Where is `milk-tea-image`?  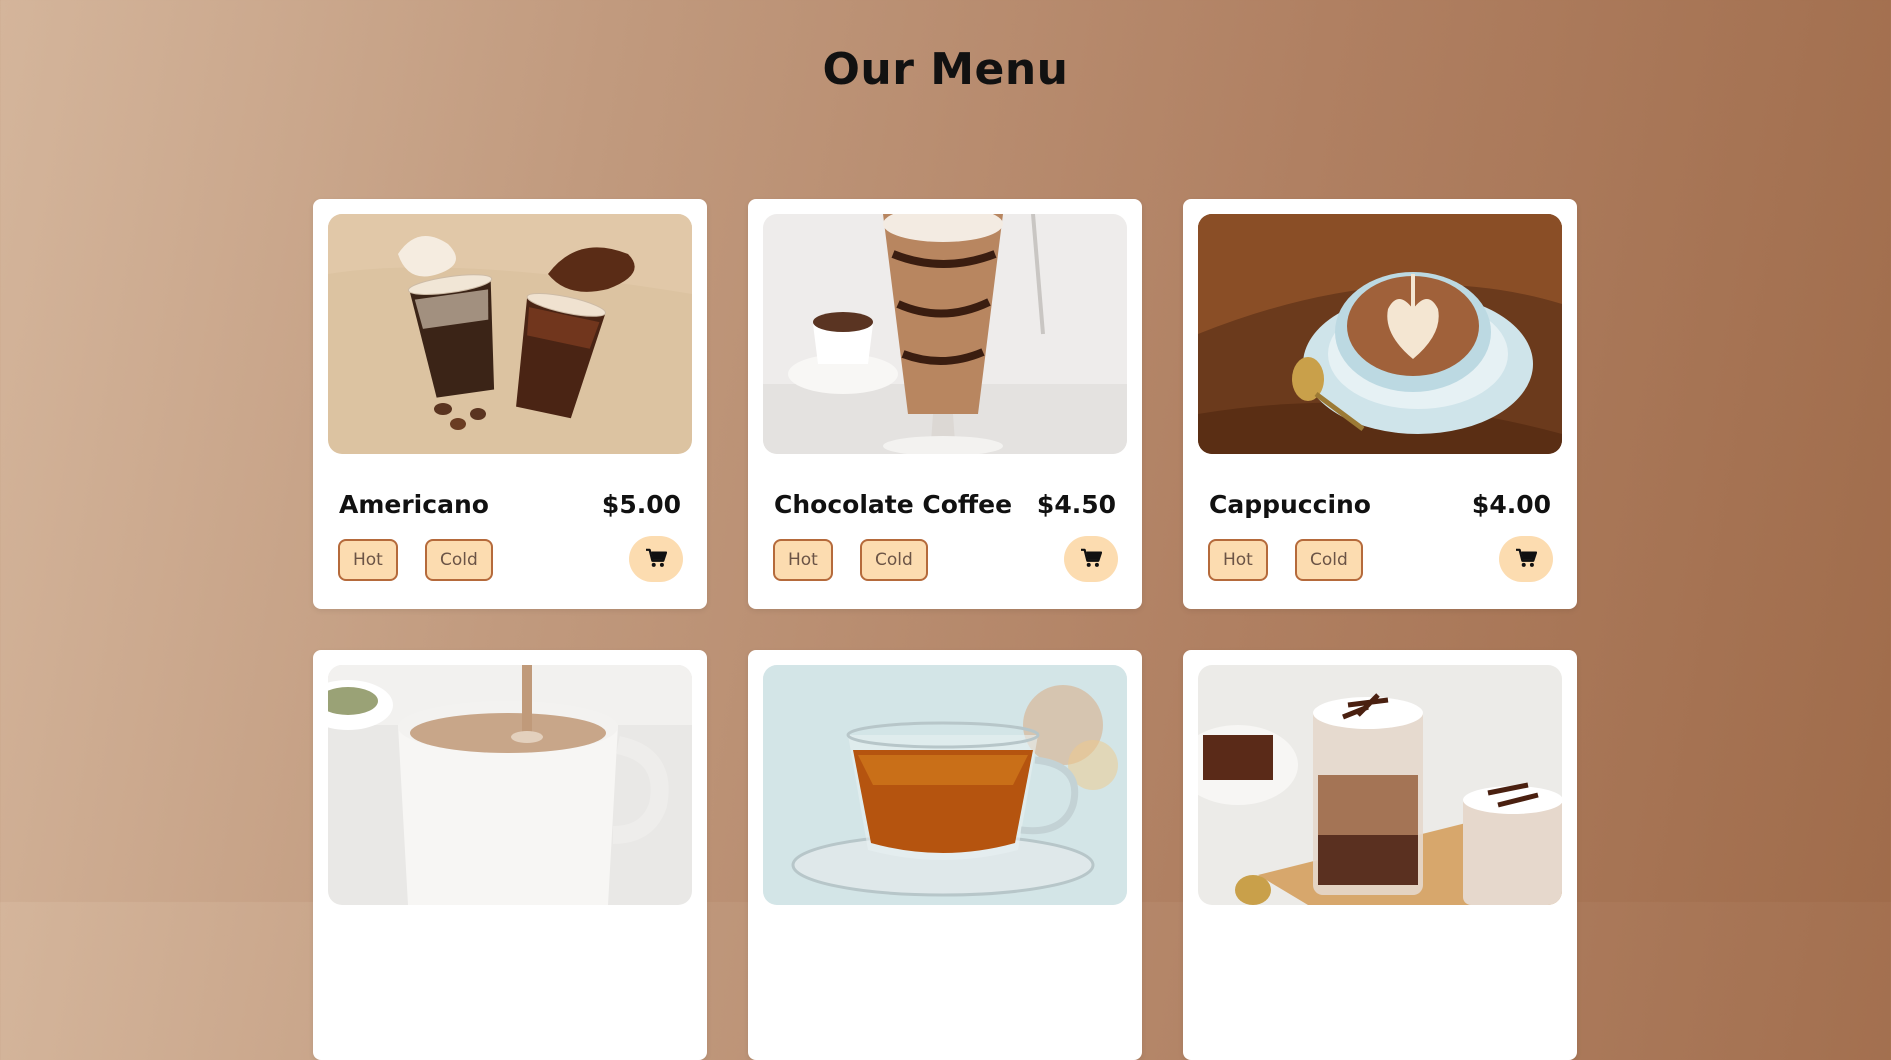
milk-tea-image is located at coordinates (510, 785).